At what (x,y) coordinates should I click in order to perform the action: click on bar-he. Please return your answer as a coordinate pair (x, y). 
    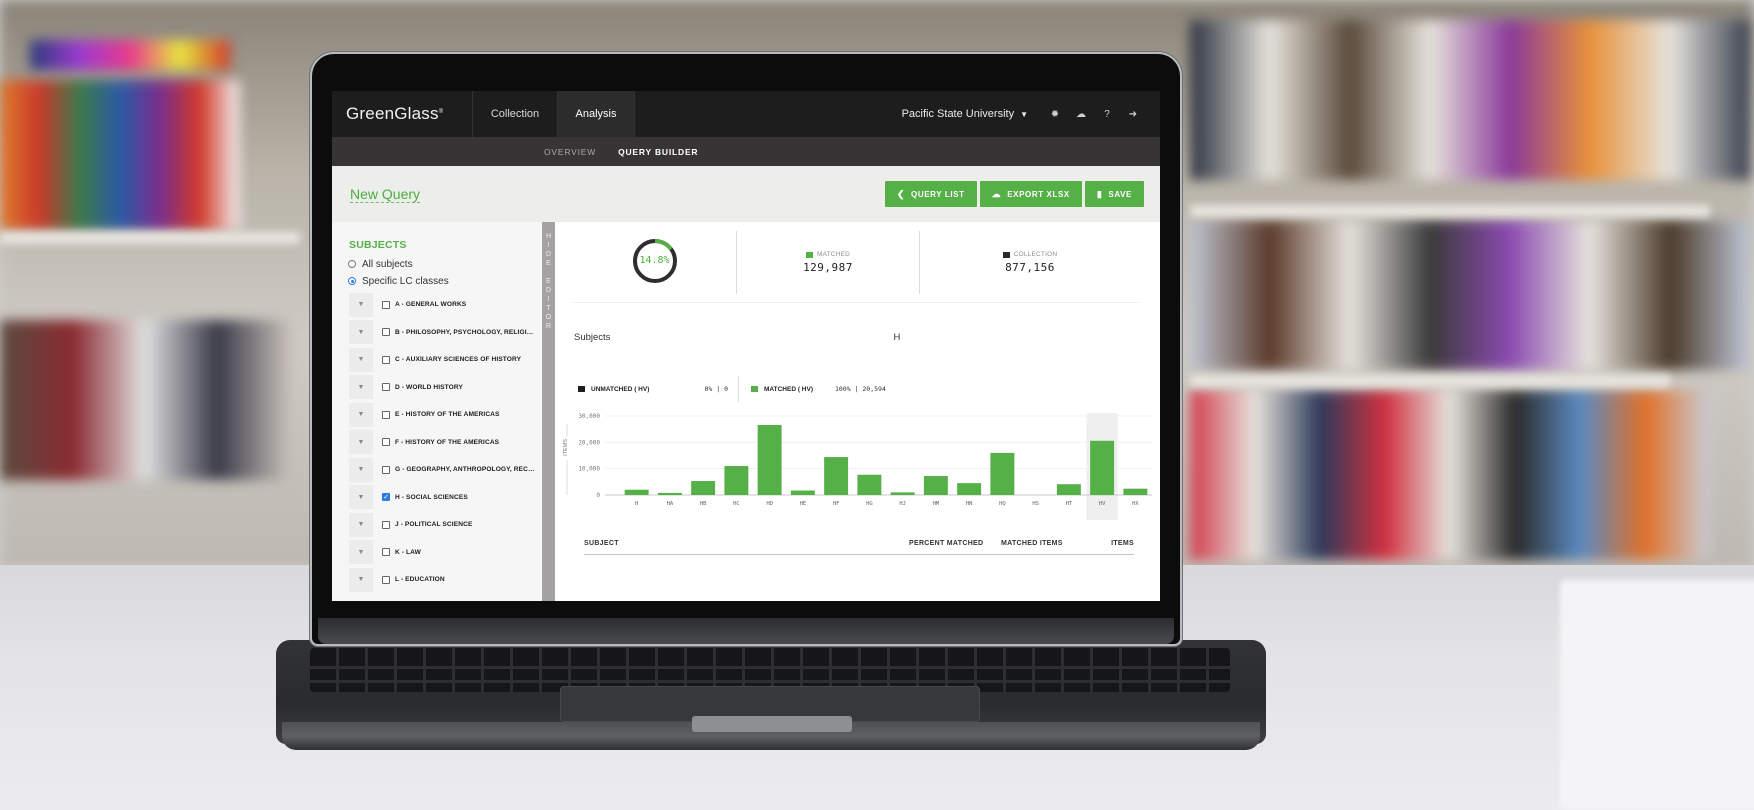
    Looking at the image, I should click on (802, 492).